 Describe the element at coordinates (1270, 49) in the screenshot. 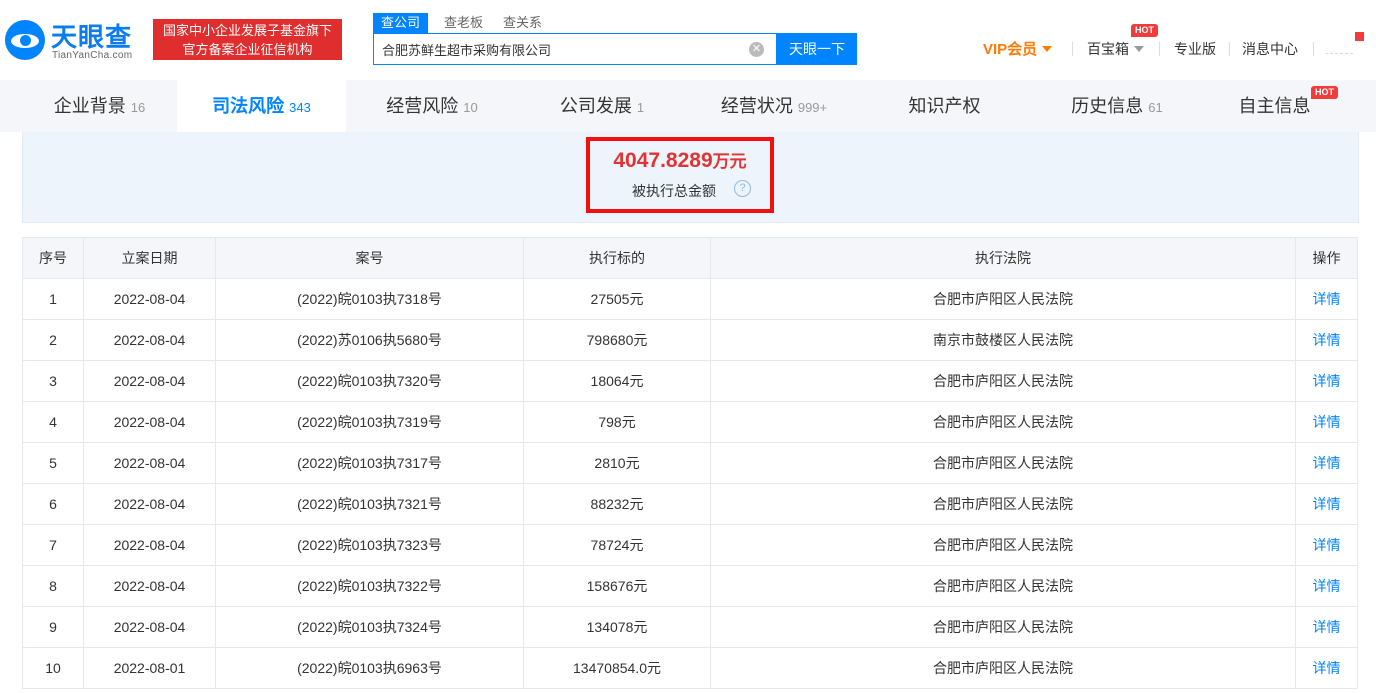

I see `message-center-link: 消息中心` at that location.